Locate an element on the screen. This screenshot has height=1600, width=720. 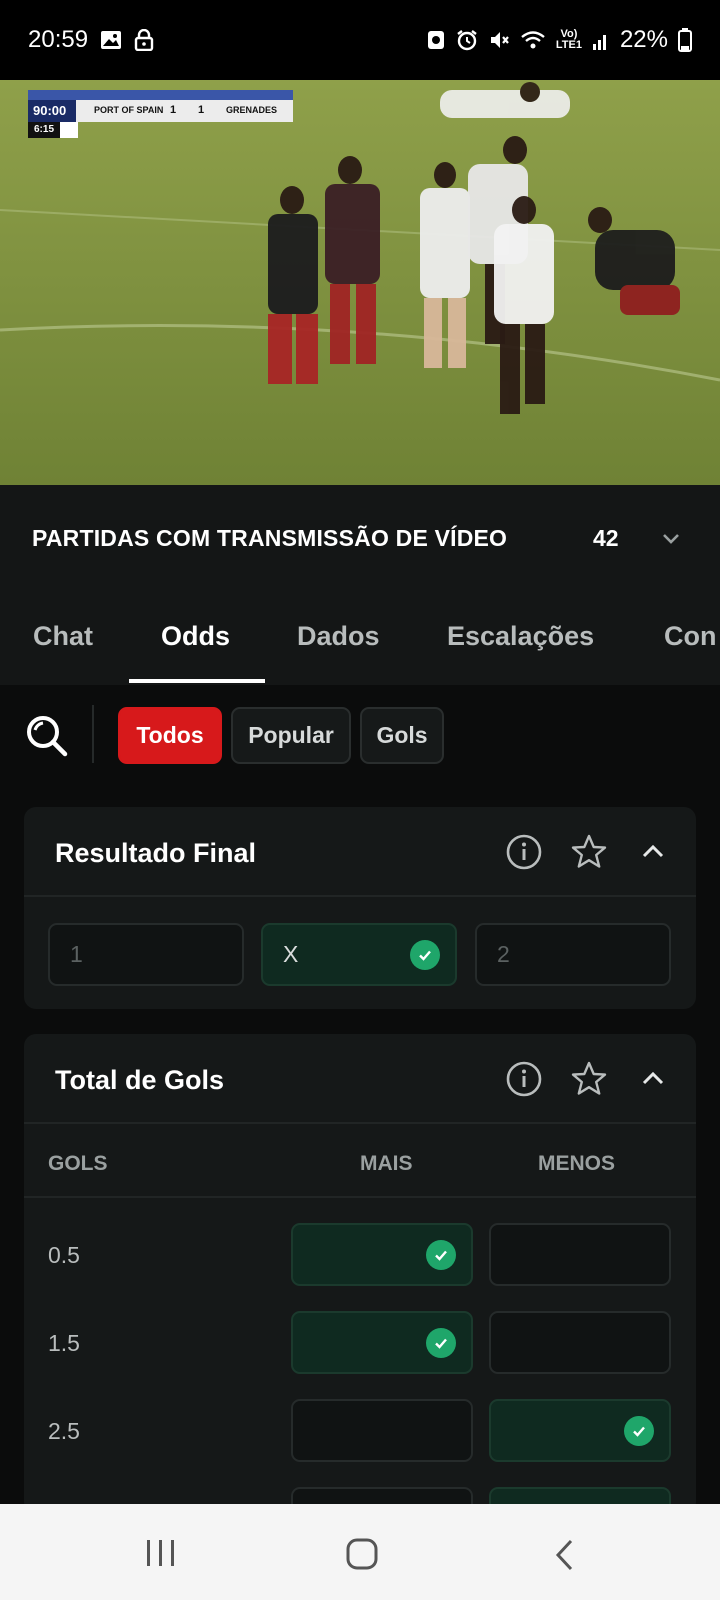
filter-row: Todos Popular Gols is located at coordinates (360, 735).